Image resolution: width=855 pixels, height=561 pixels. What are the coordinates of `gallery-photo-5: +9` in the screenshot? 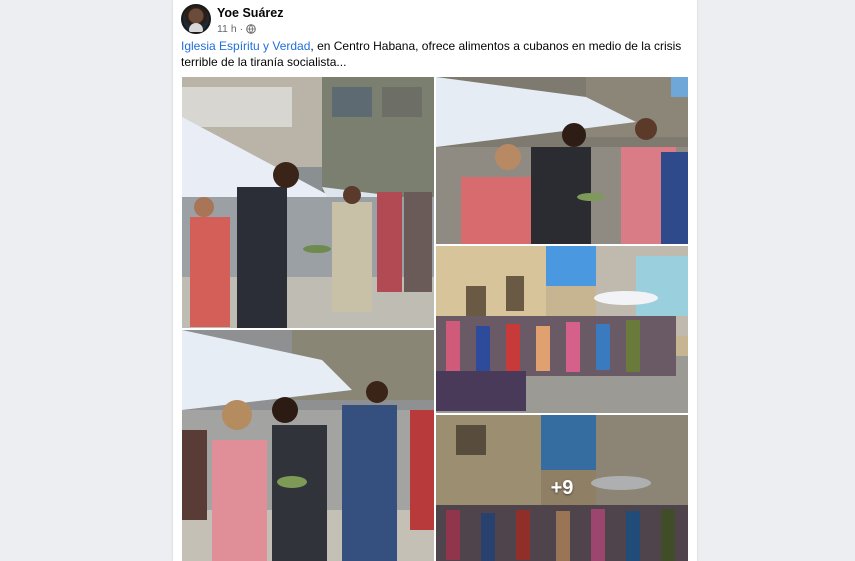 It's located at (562, 488).